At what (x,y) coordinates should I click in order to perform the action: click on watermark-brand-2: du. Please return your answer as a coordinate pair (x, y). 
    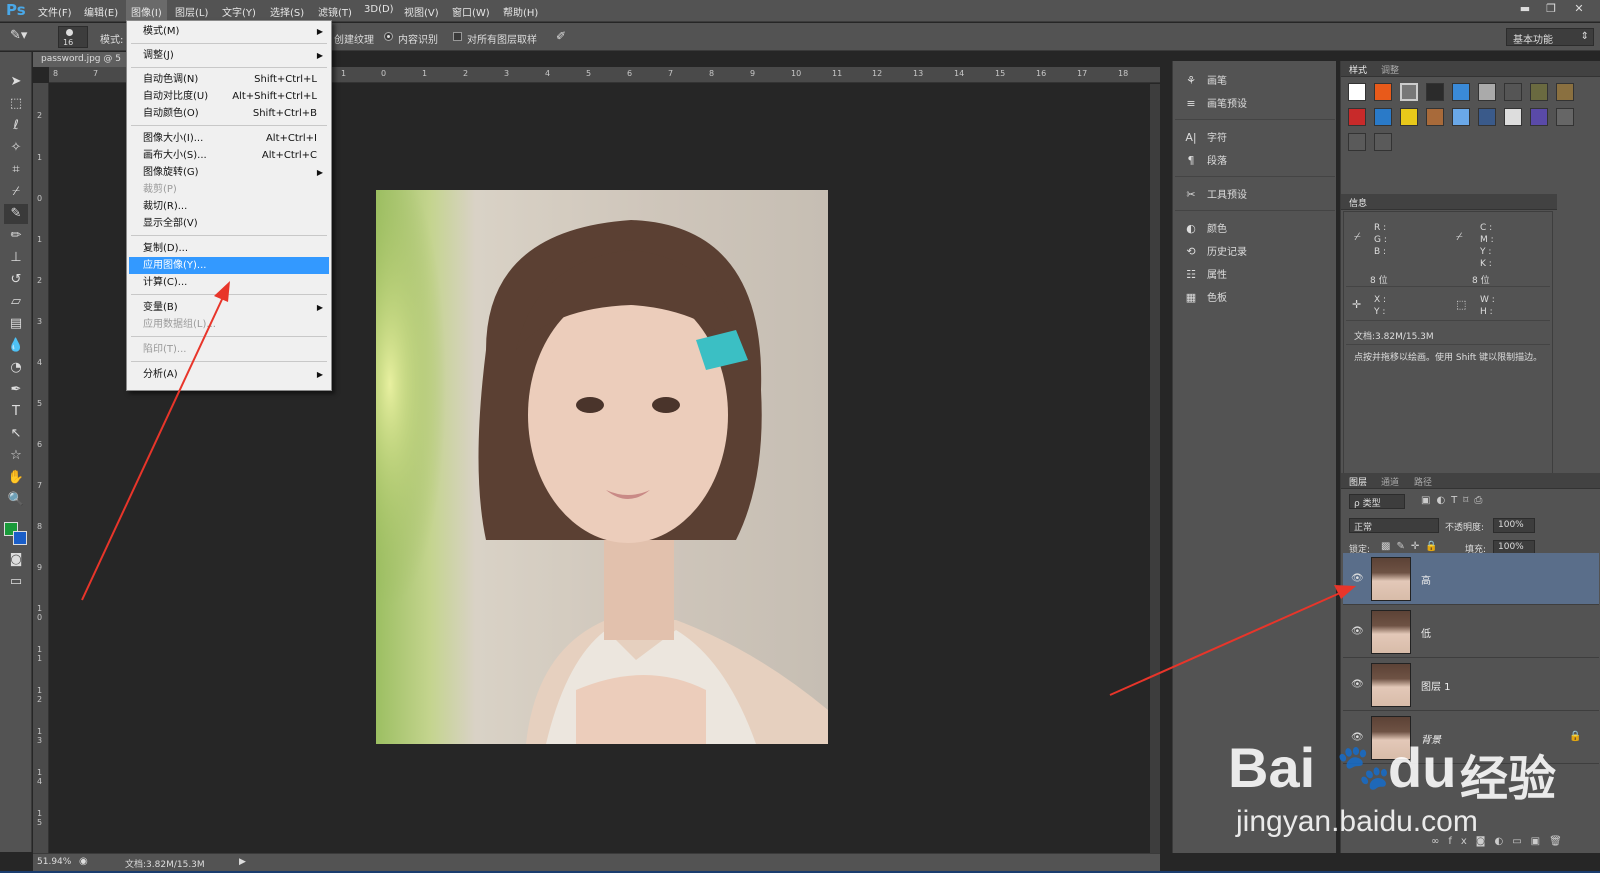
    Looking at the image, I should click on (1422, 767).